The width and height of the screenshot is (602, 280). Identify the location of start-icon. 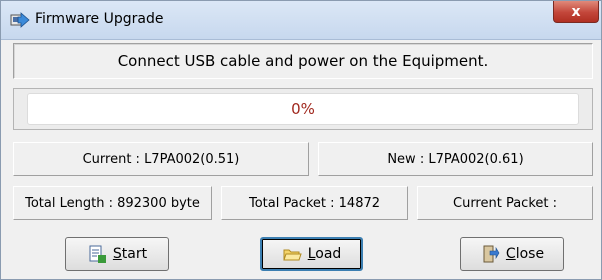
(97, 254).